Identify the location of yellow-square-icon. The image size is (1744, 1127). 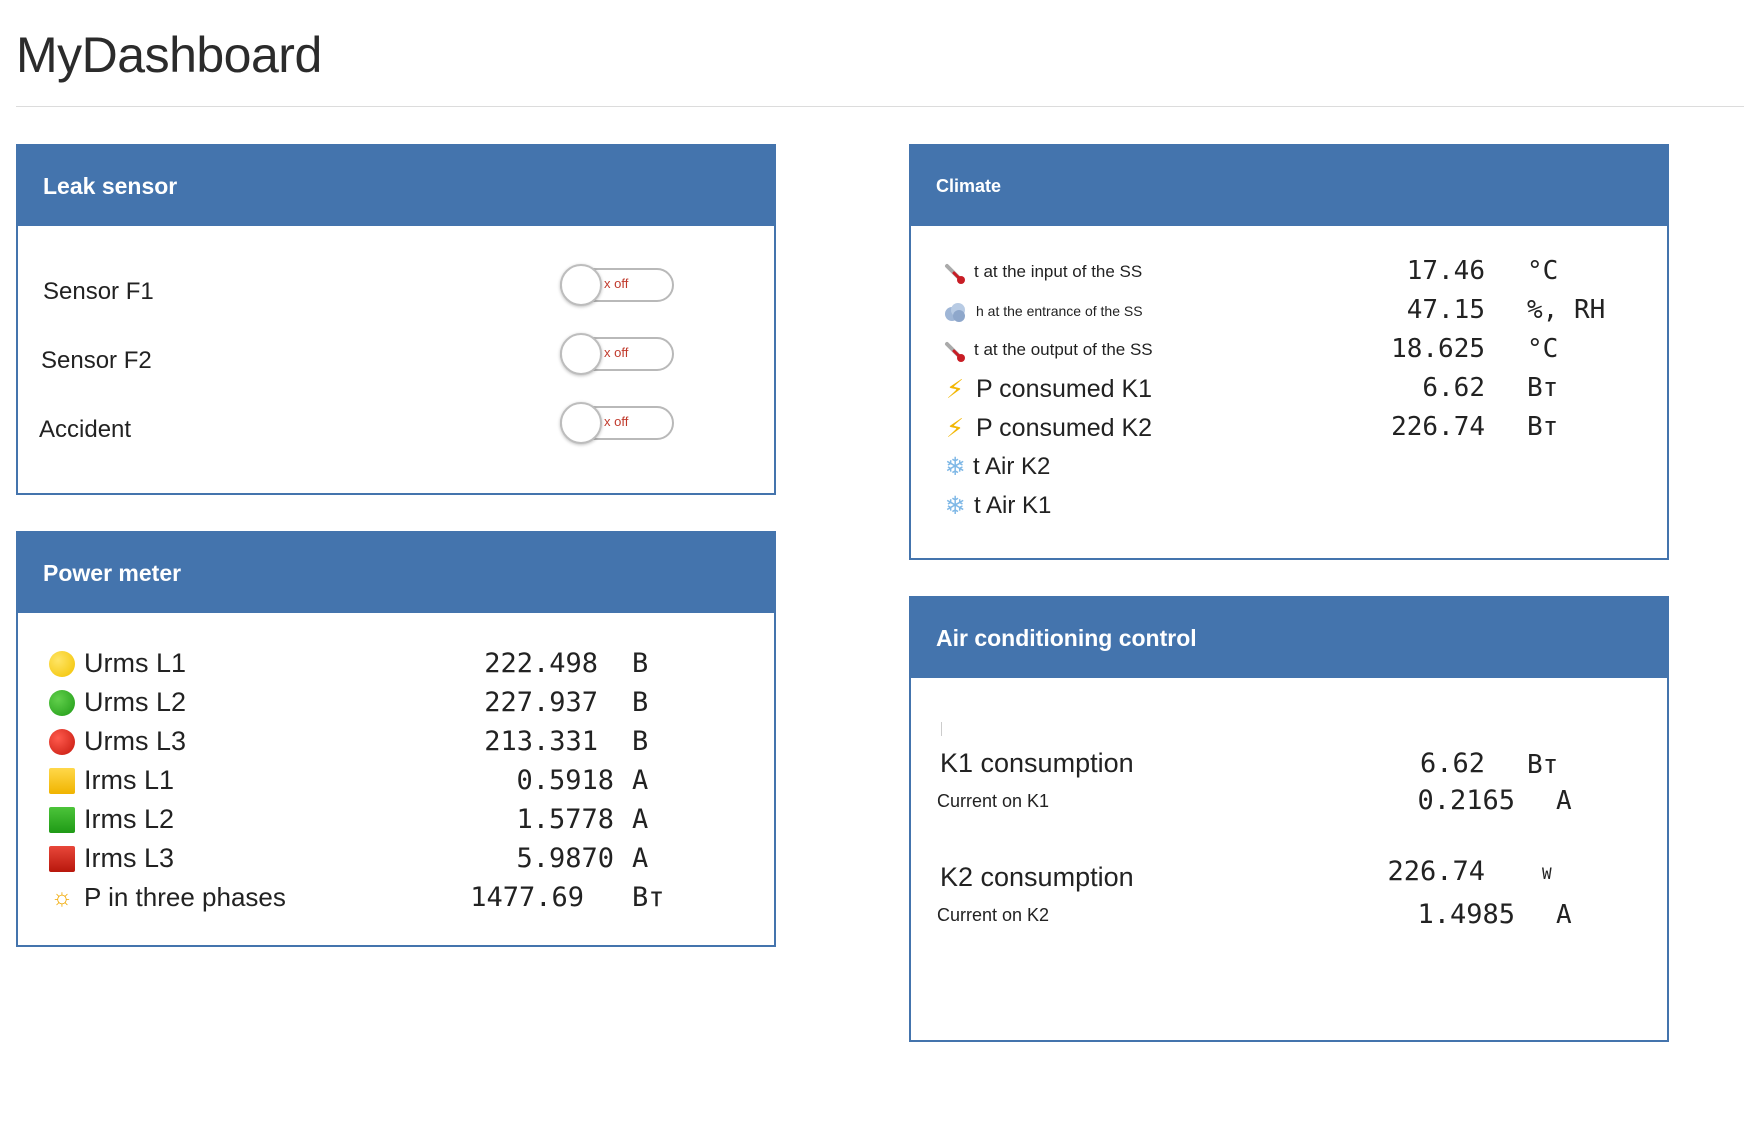
(62, 781).